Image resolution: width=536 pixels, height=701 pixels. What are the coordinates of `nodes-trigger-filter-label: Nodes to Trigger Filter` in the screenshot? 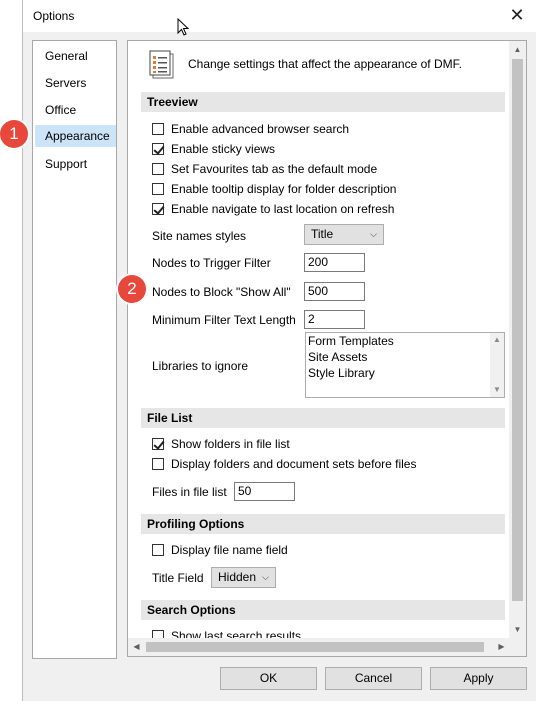 It's located at (211, 263).